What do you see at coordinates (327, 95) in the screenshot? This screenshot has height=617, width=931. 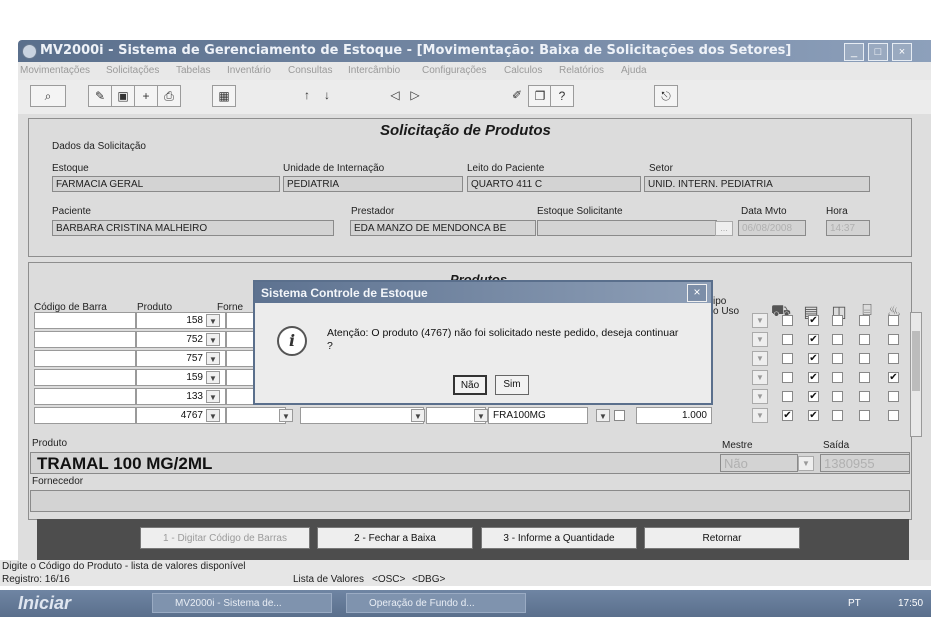 I see `arrow-down-icon: ↓` at bounding box center [327, 95].